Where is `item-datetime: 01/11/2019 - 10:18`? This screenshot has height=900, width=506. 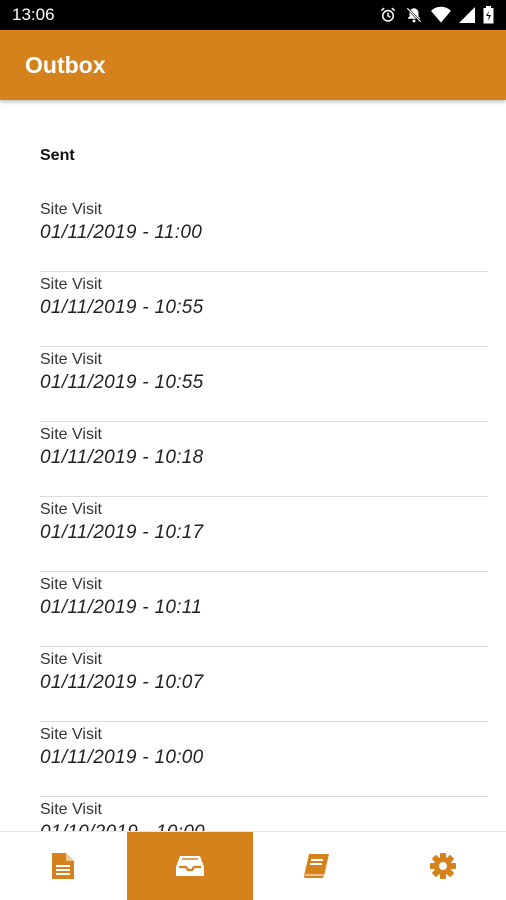
item-datetime: 01/11/2019 - 10:18 is located at coordinates (122, 457).